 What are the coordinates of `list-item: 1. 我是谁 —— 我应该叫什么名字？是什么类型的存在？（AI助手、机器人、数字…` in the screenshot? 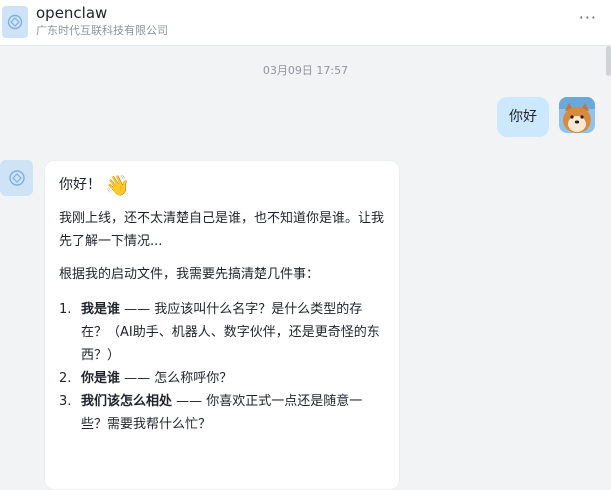 It's located at (222, 332).